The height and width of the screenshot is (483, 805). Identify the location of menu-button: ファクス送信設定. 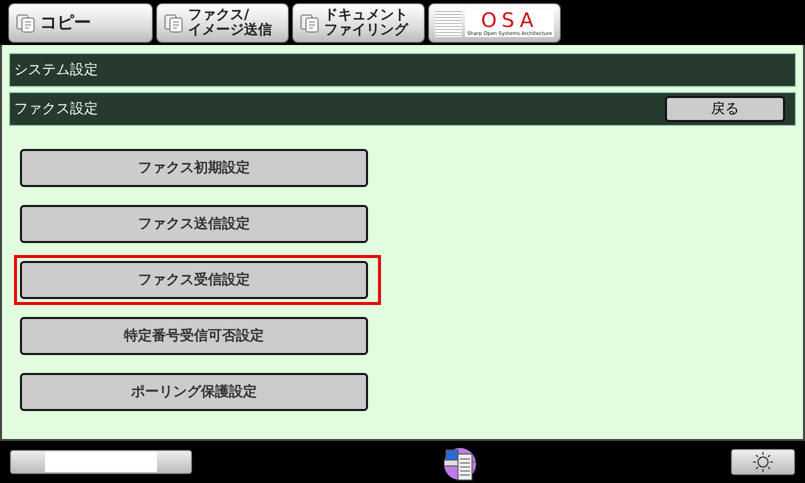
(194, 224).